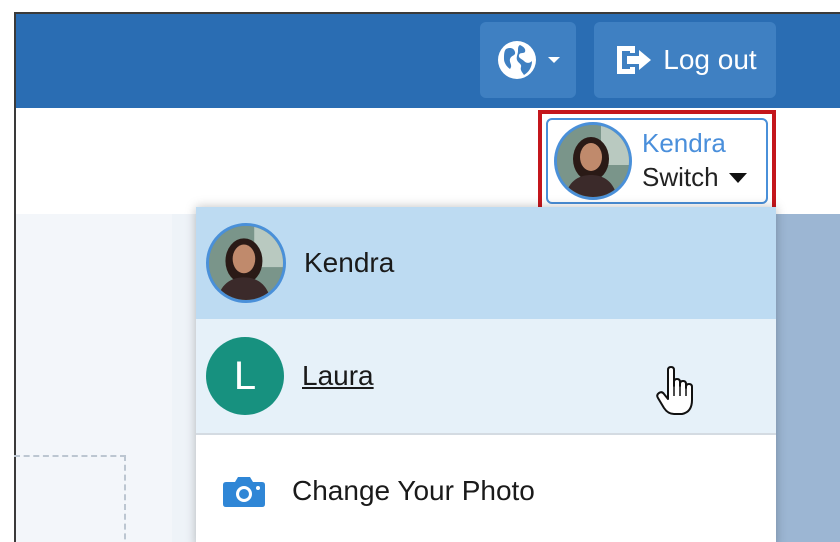 The width and height of the screenshot is (840, 542). Describe the element at coordinates (517, 60) in the screenshot. I see `globe-icon` at that location.